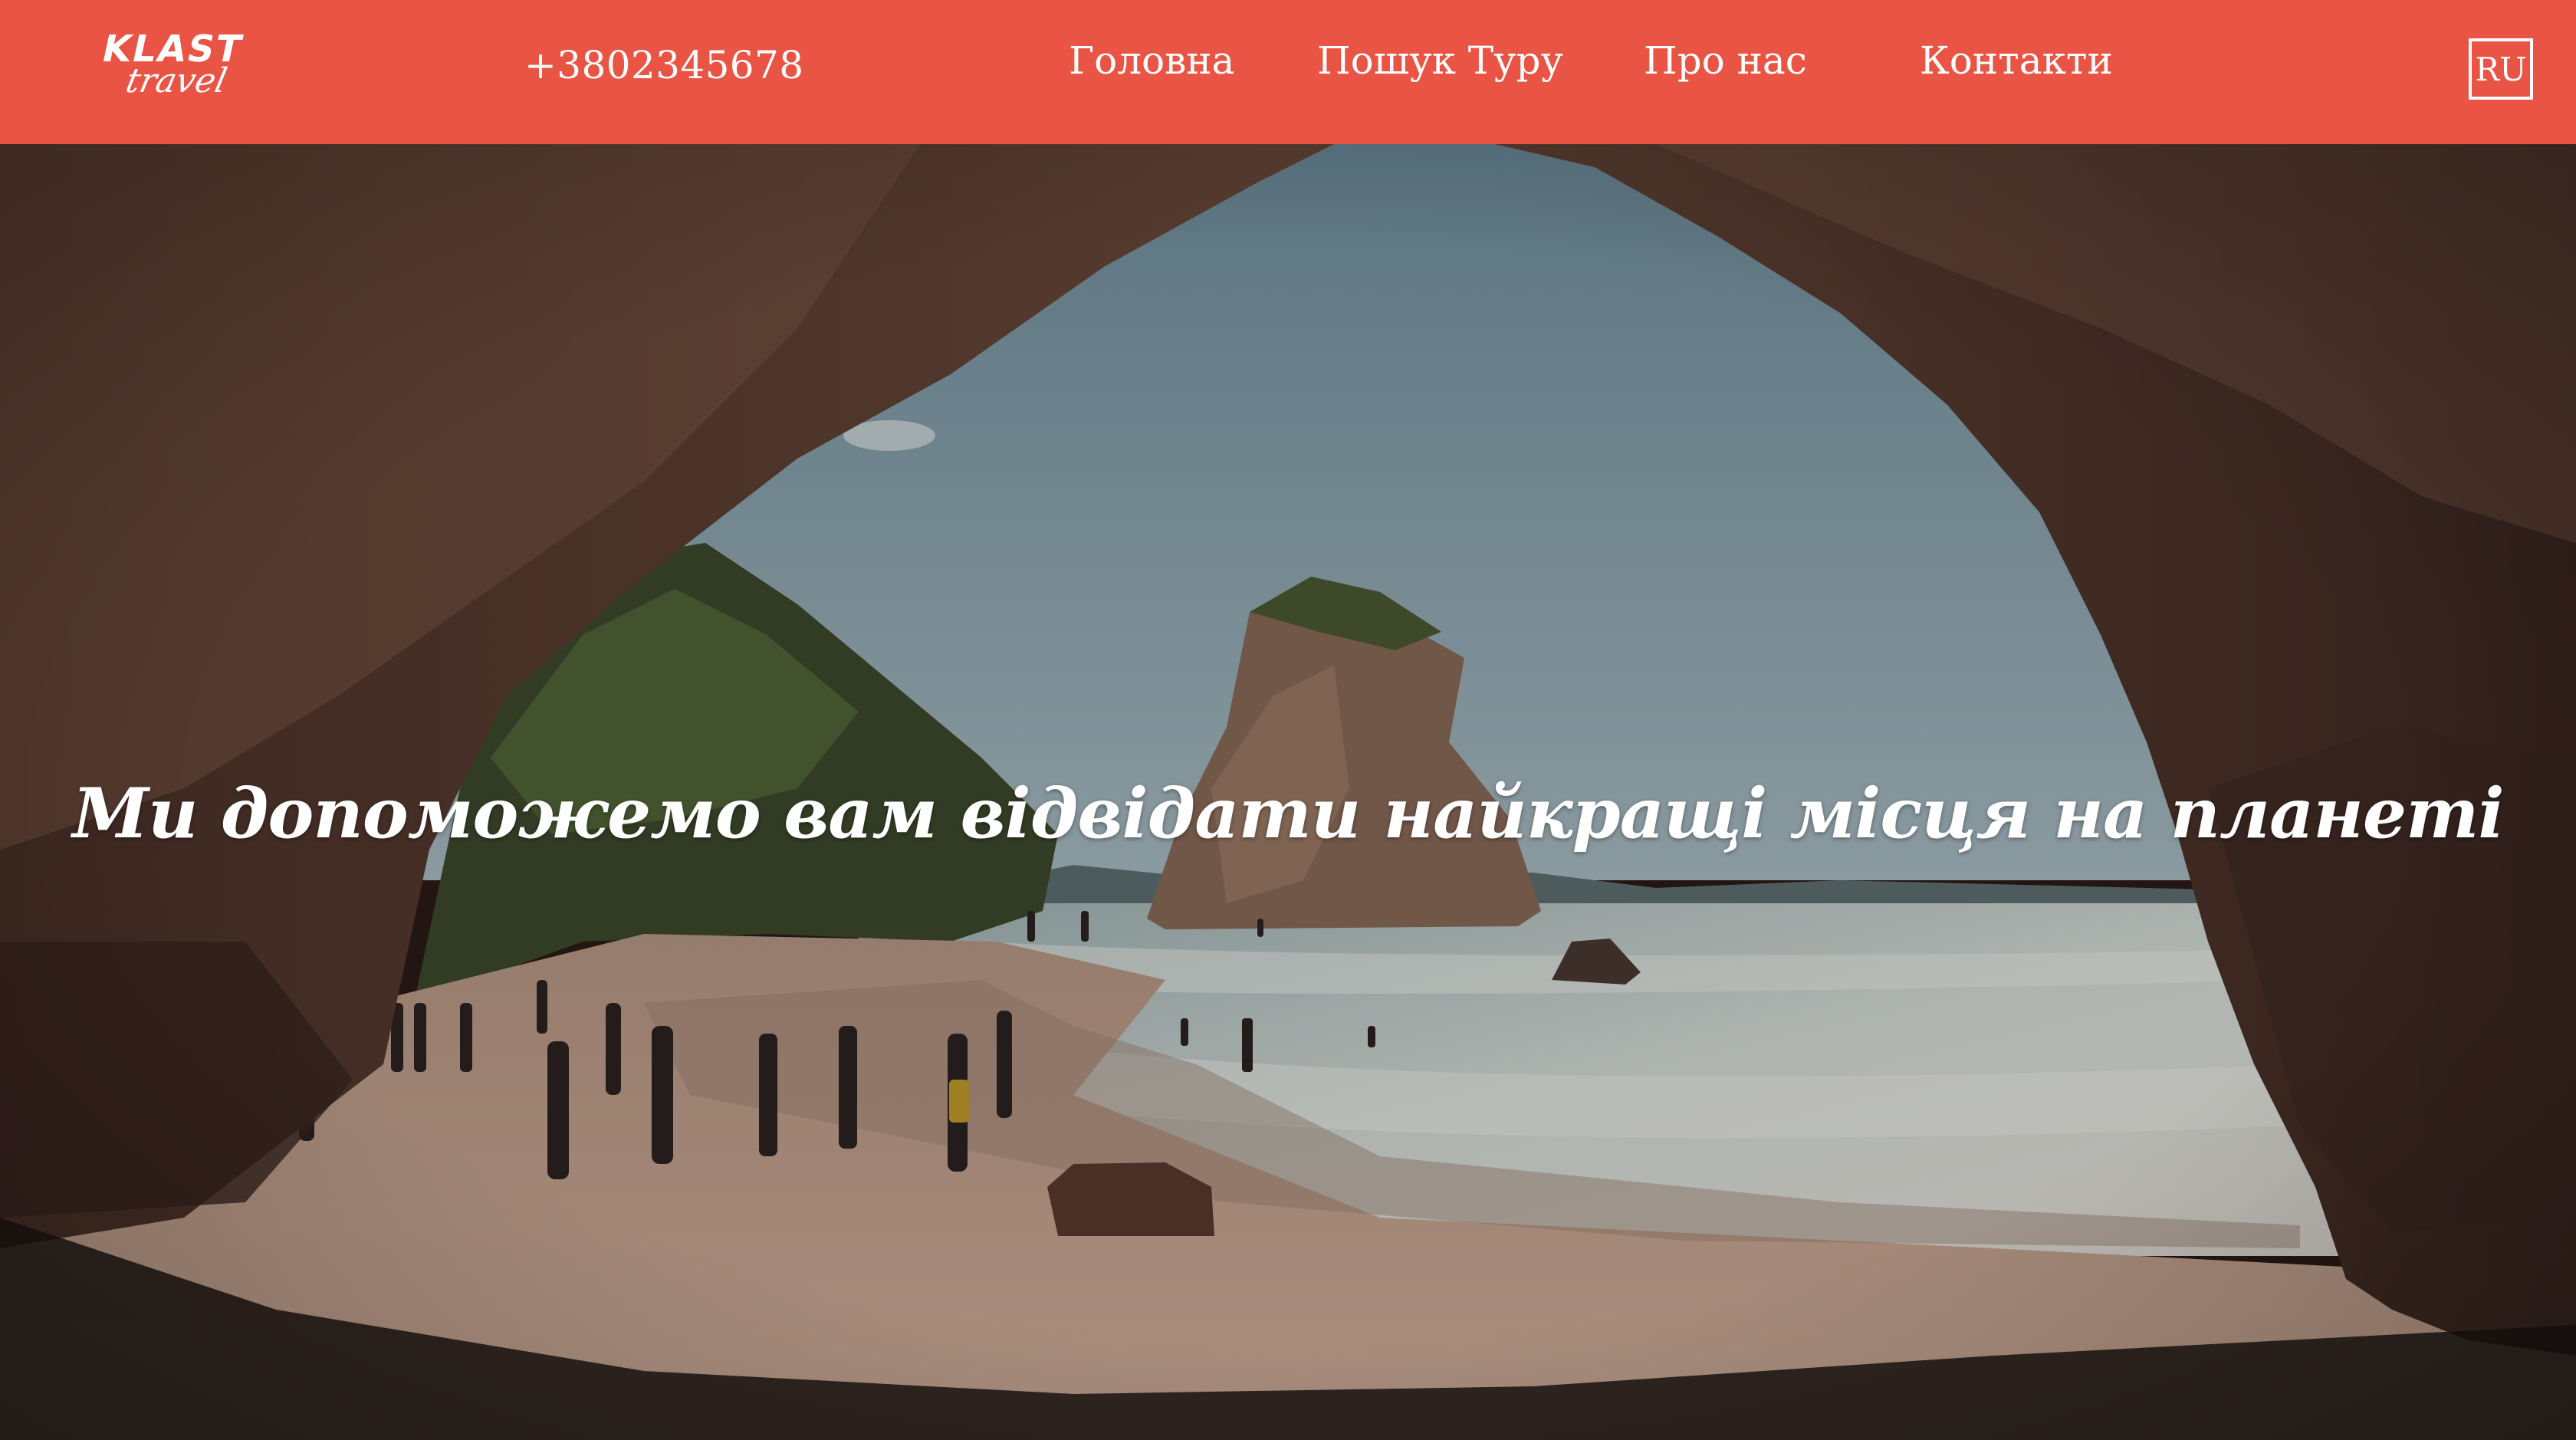  Describe the element at coordinates (663, 65) in the screenshot. I see `phone-link: +3802345678` at that location.